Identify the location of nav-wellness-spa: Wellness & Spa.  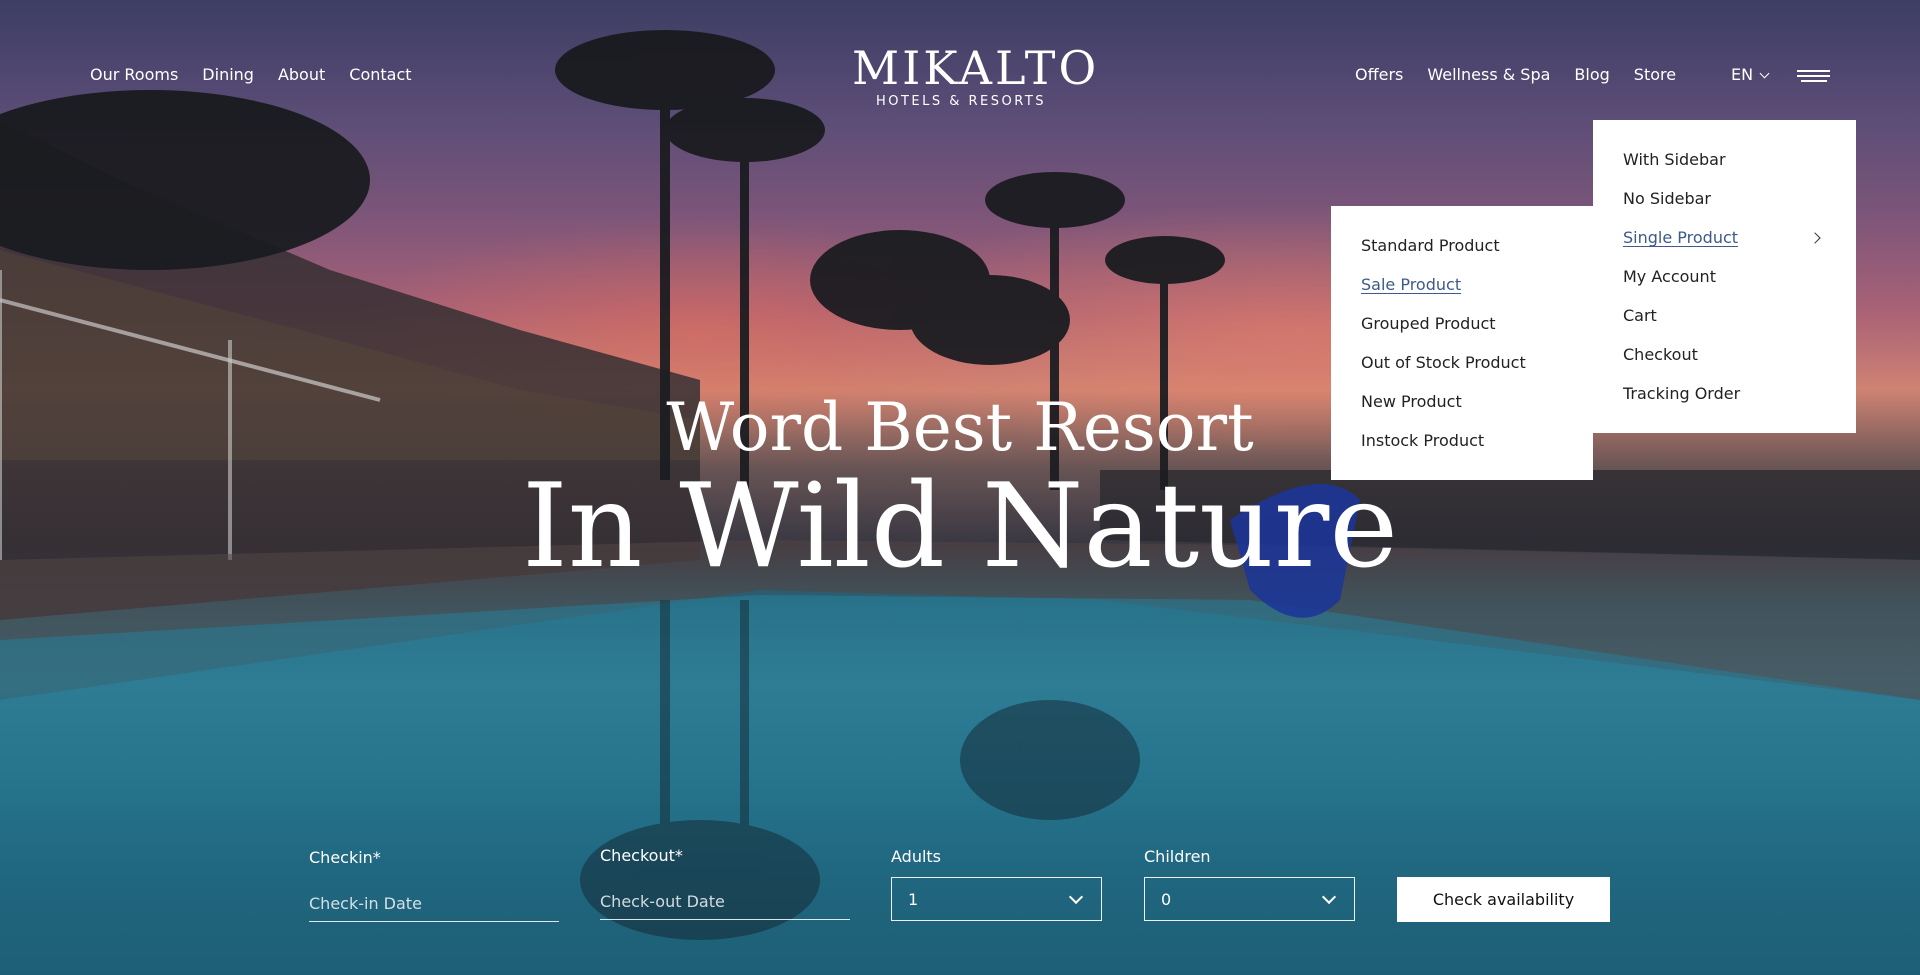
(1488, 75).